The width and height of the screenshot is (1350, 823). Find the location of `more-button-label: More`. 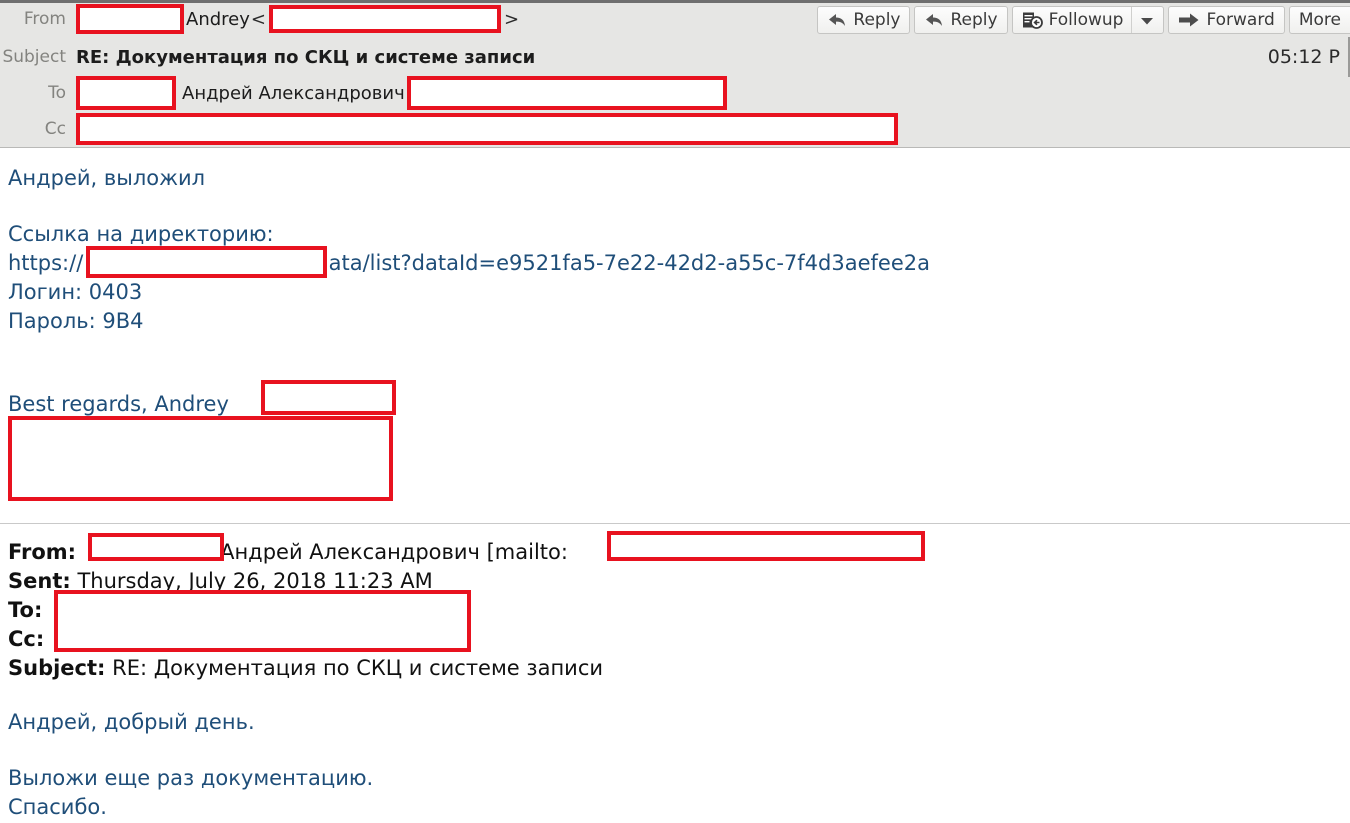

more-button-label: More is located at coordinates (1319, 20).